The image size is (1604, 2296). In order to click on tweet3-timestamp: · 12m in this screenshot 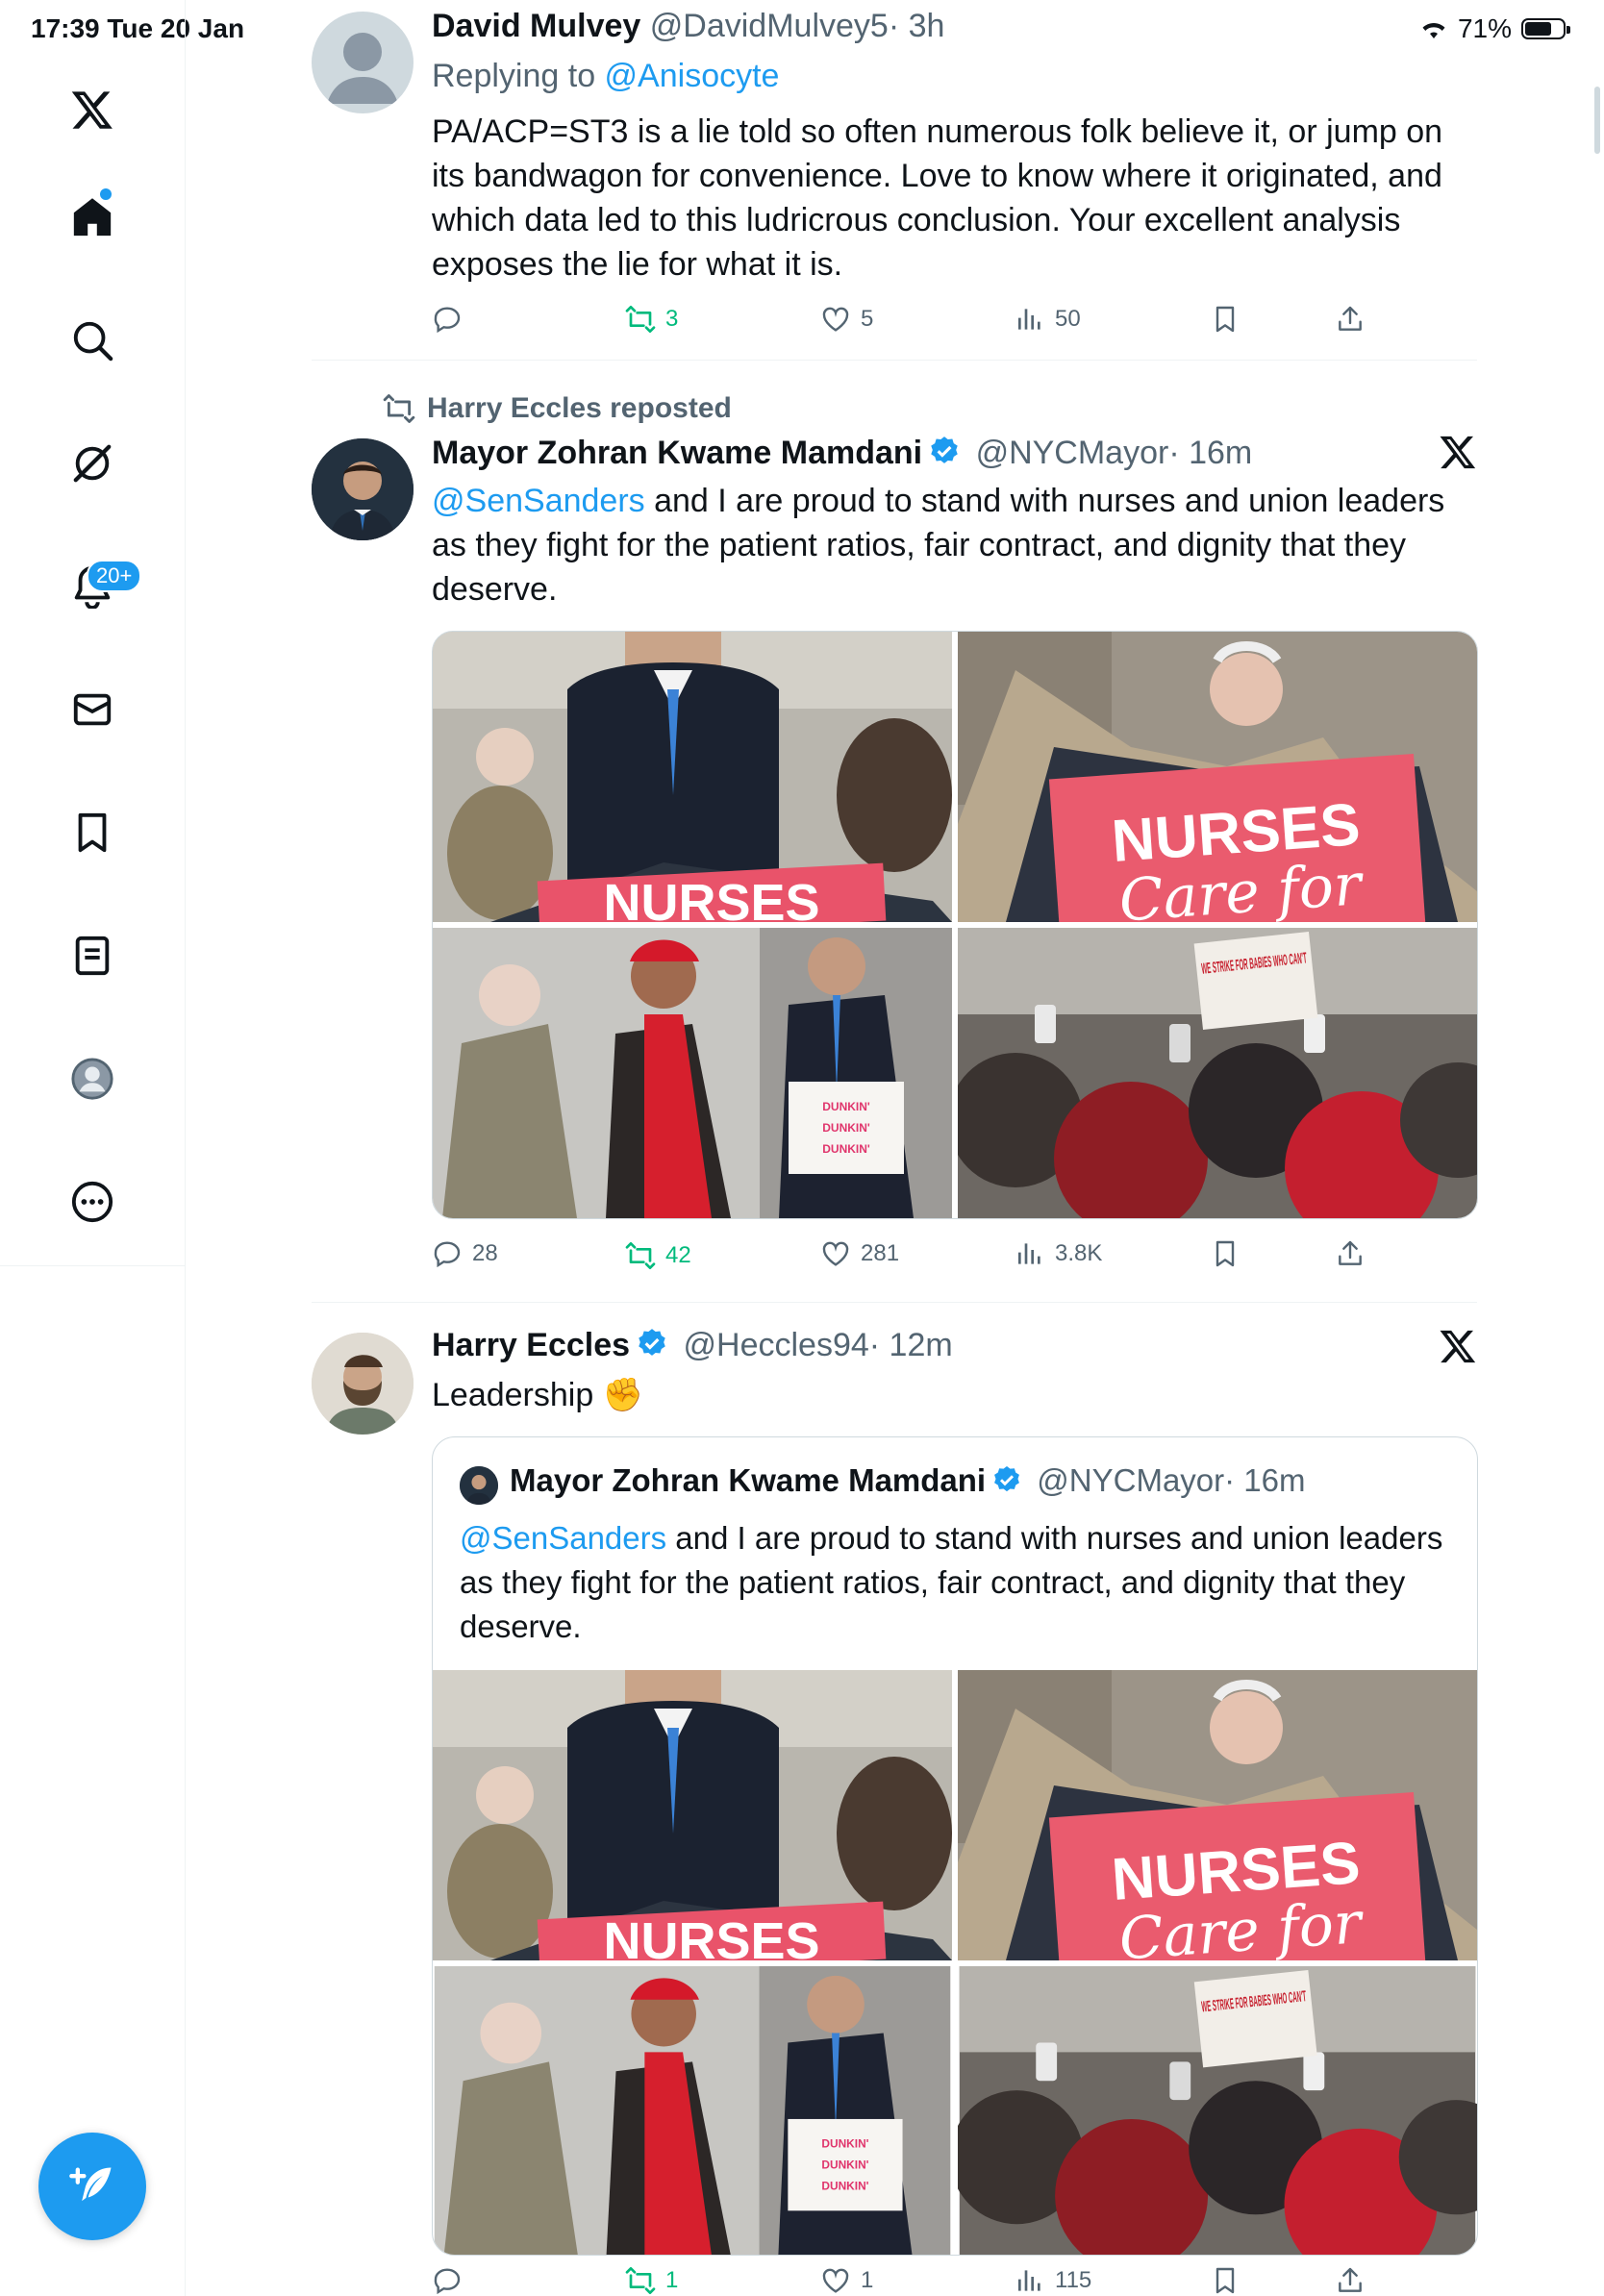, I will do `click(911, 1345)`.